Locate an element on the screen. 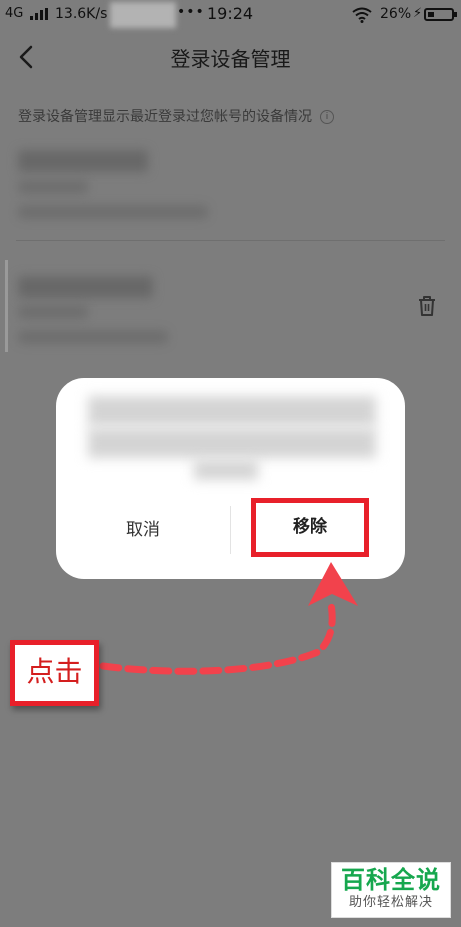 Image resolution: width=461 pixels, height=927 pixels. watermark-subtitle: 助你轻松解决 is located at coordinates (390, 902).